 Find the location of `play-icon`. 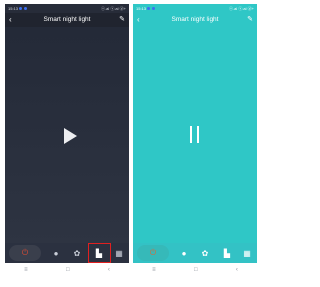

play-icon is located at coordinates (70, 136).